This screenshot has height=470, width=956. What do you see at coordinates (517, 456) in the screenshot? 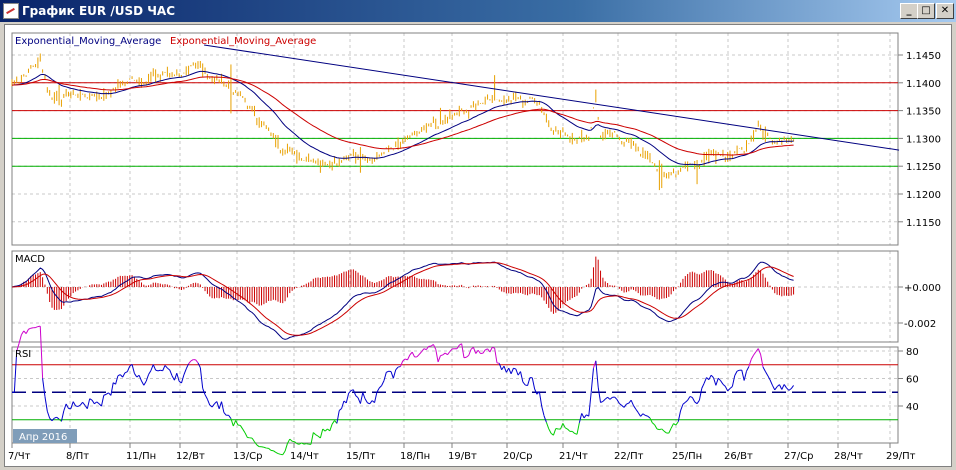
I see `x-tick-label: 20/Ср` at bounding box center [517, 456].